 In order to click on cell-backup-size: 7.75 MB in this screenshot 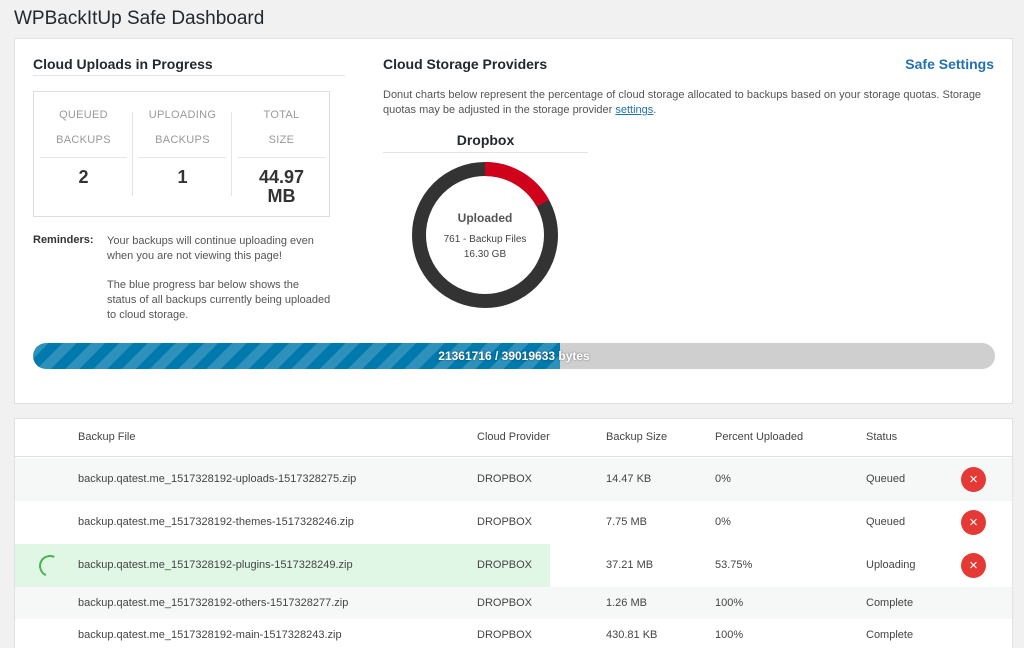, I will do `click(626, 522)`.